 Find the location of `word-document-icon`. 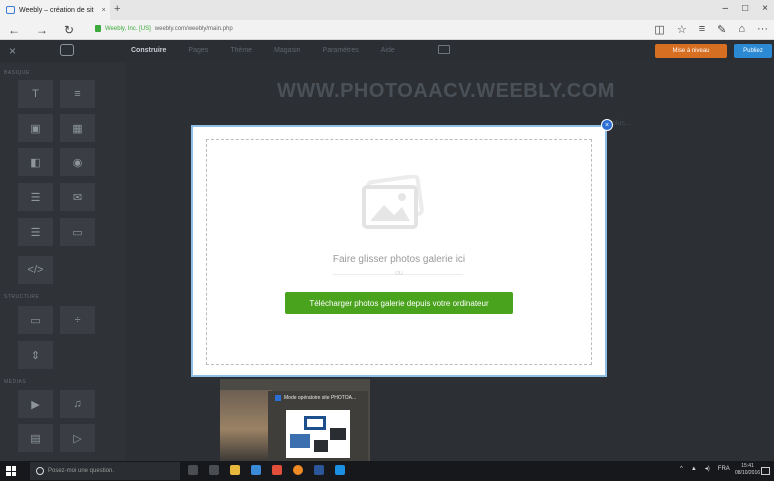

word-document-icon is located at coordinates (278, 398).